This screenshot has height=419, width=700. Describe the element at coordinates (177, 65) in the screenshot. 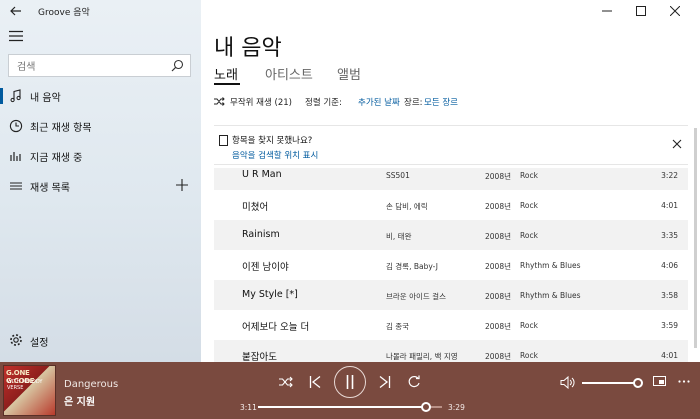

I see `search-icon` at that location.